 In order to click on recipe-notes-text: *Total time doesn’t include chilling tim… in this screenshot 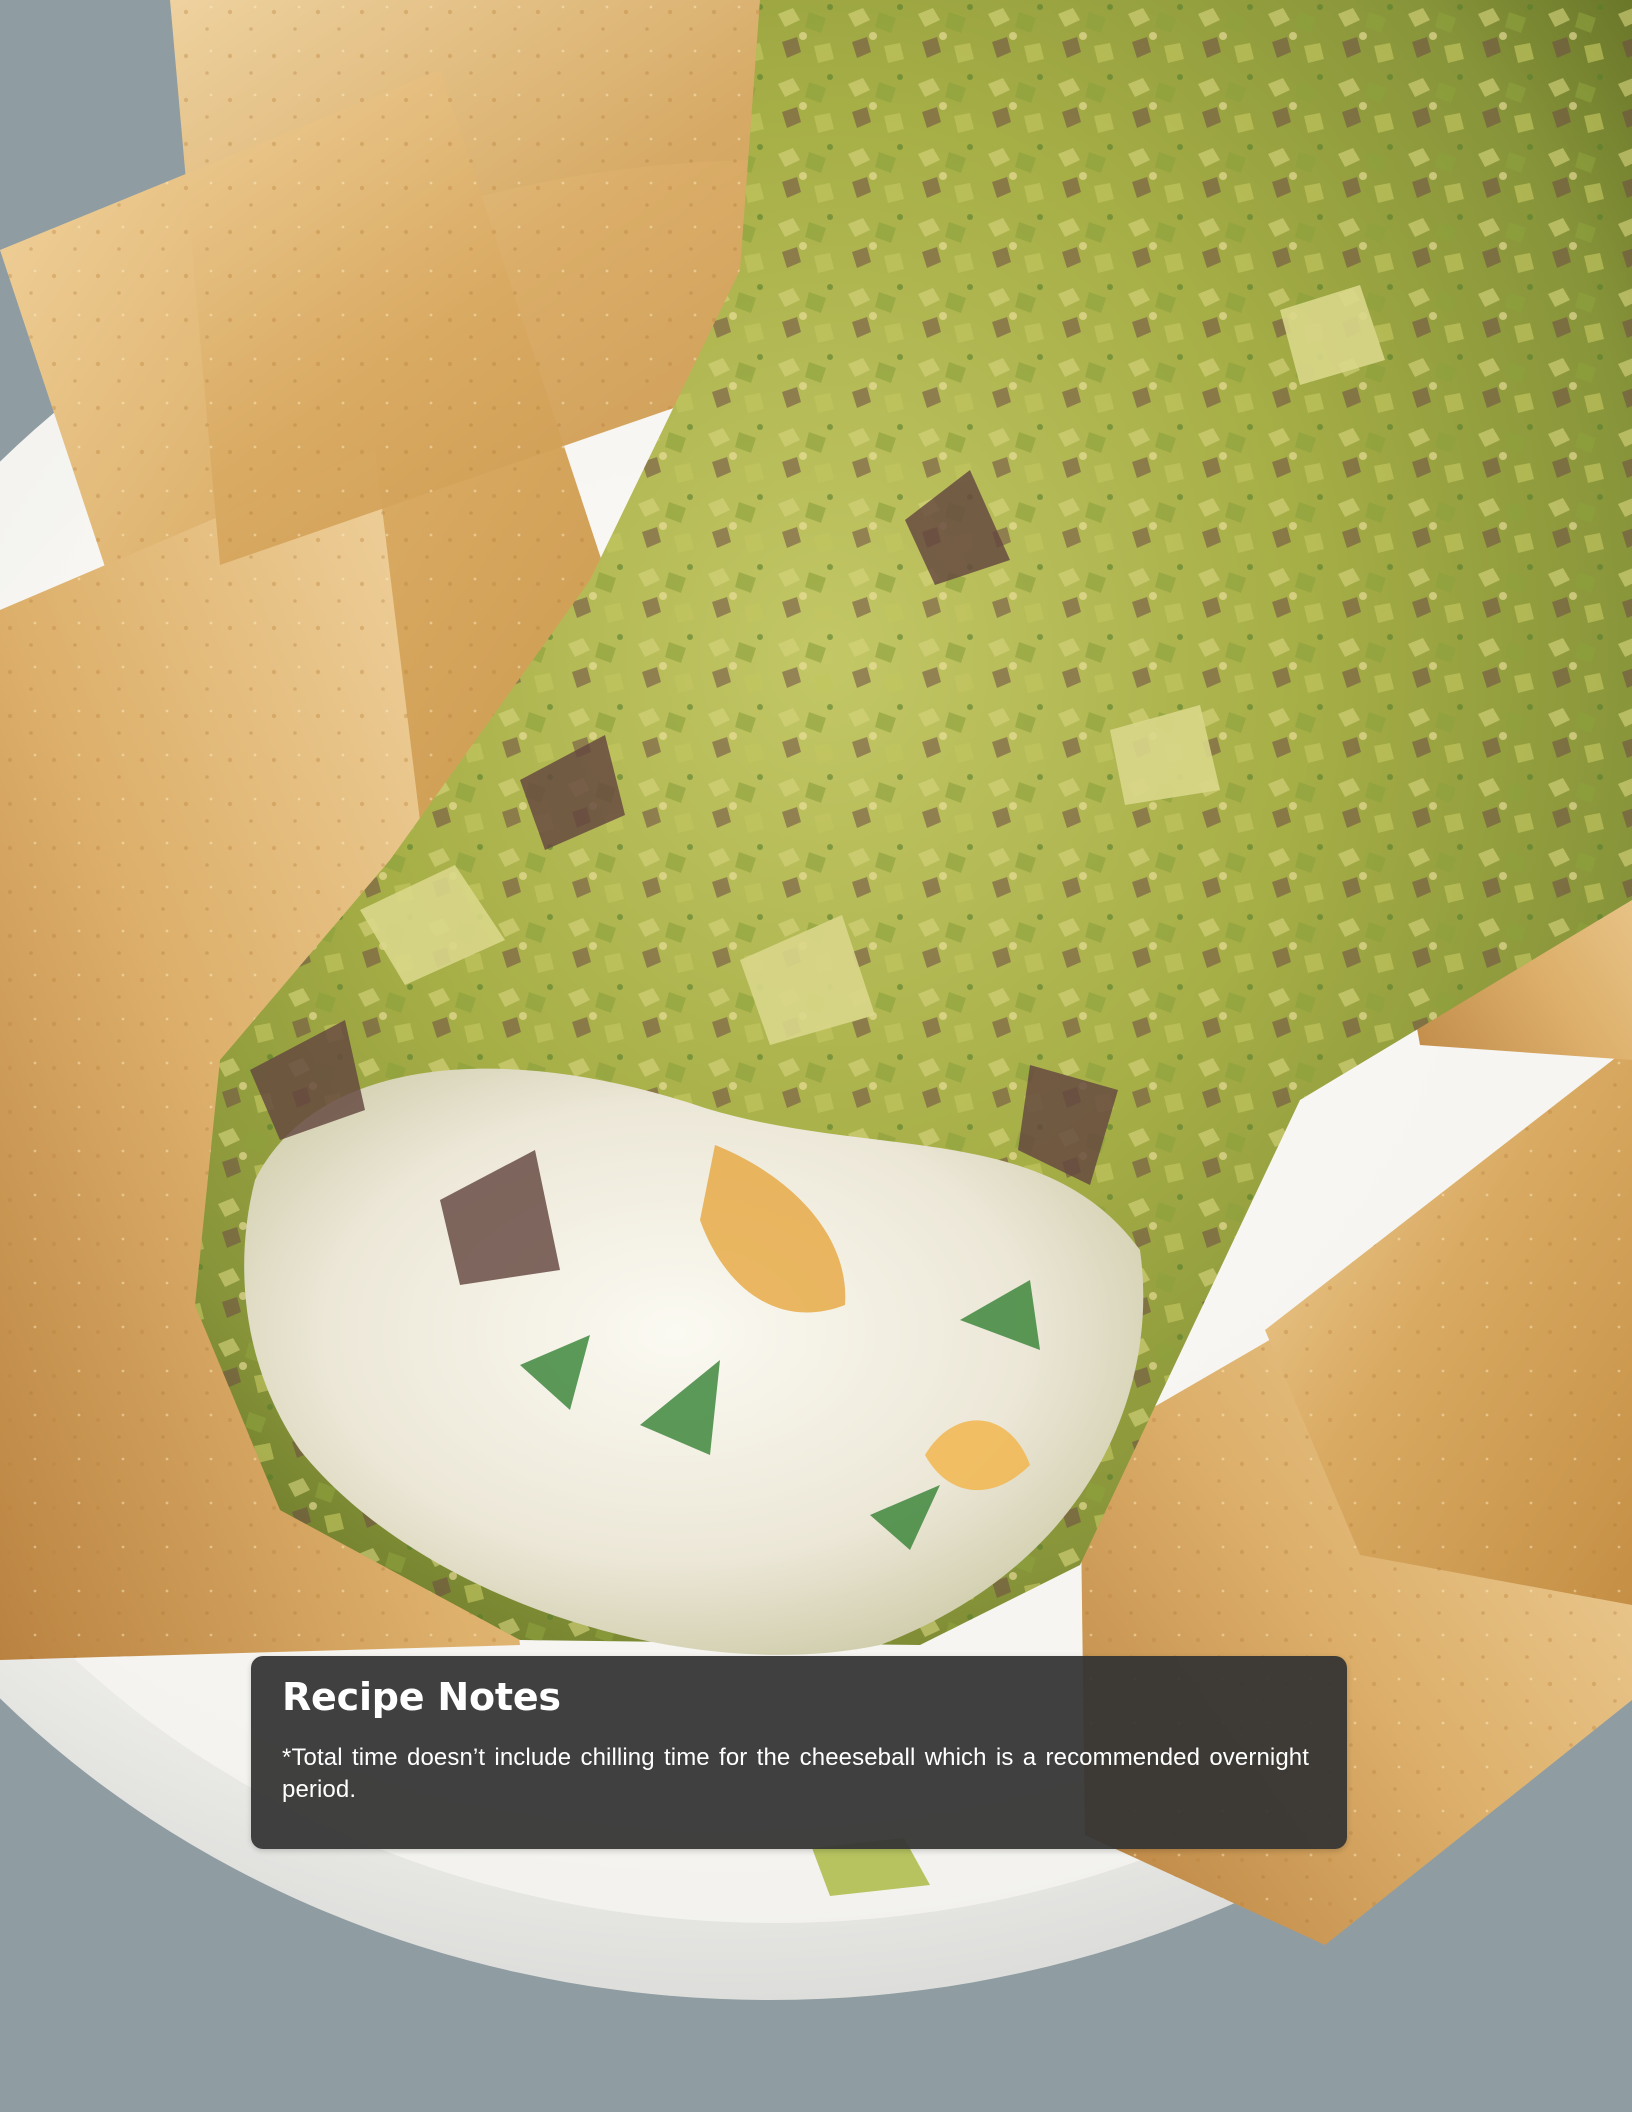, I will do `click(795, 1773)`.